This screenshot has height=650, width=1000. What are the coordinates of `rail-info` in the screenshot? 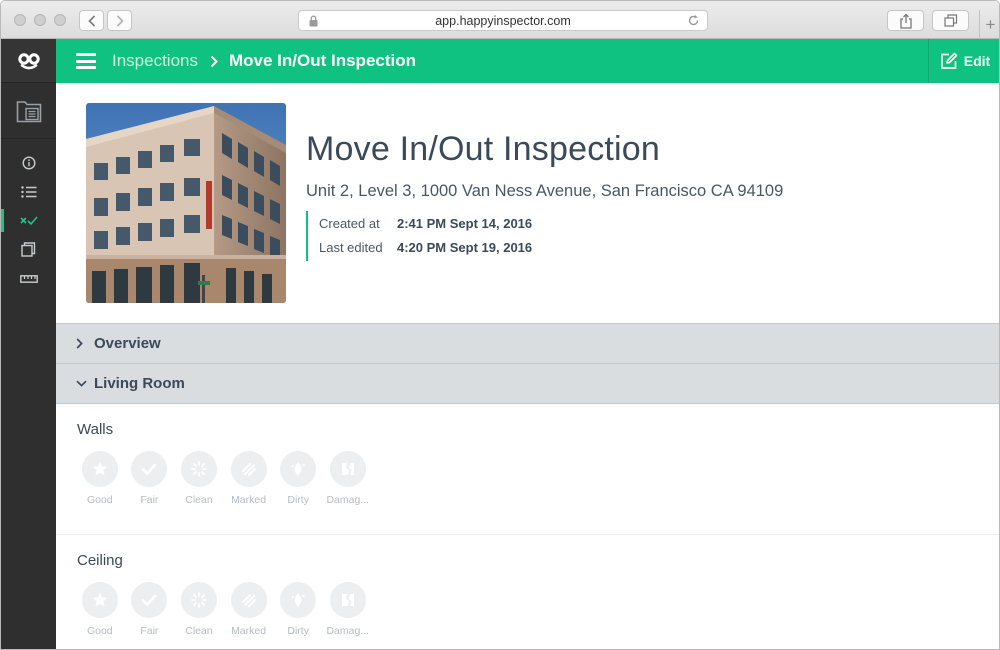 It's located at (28, 162).